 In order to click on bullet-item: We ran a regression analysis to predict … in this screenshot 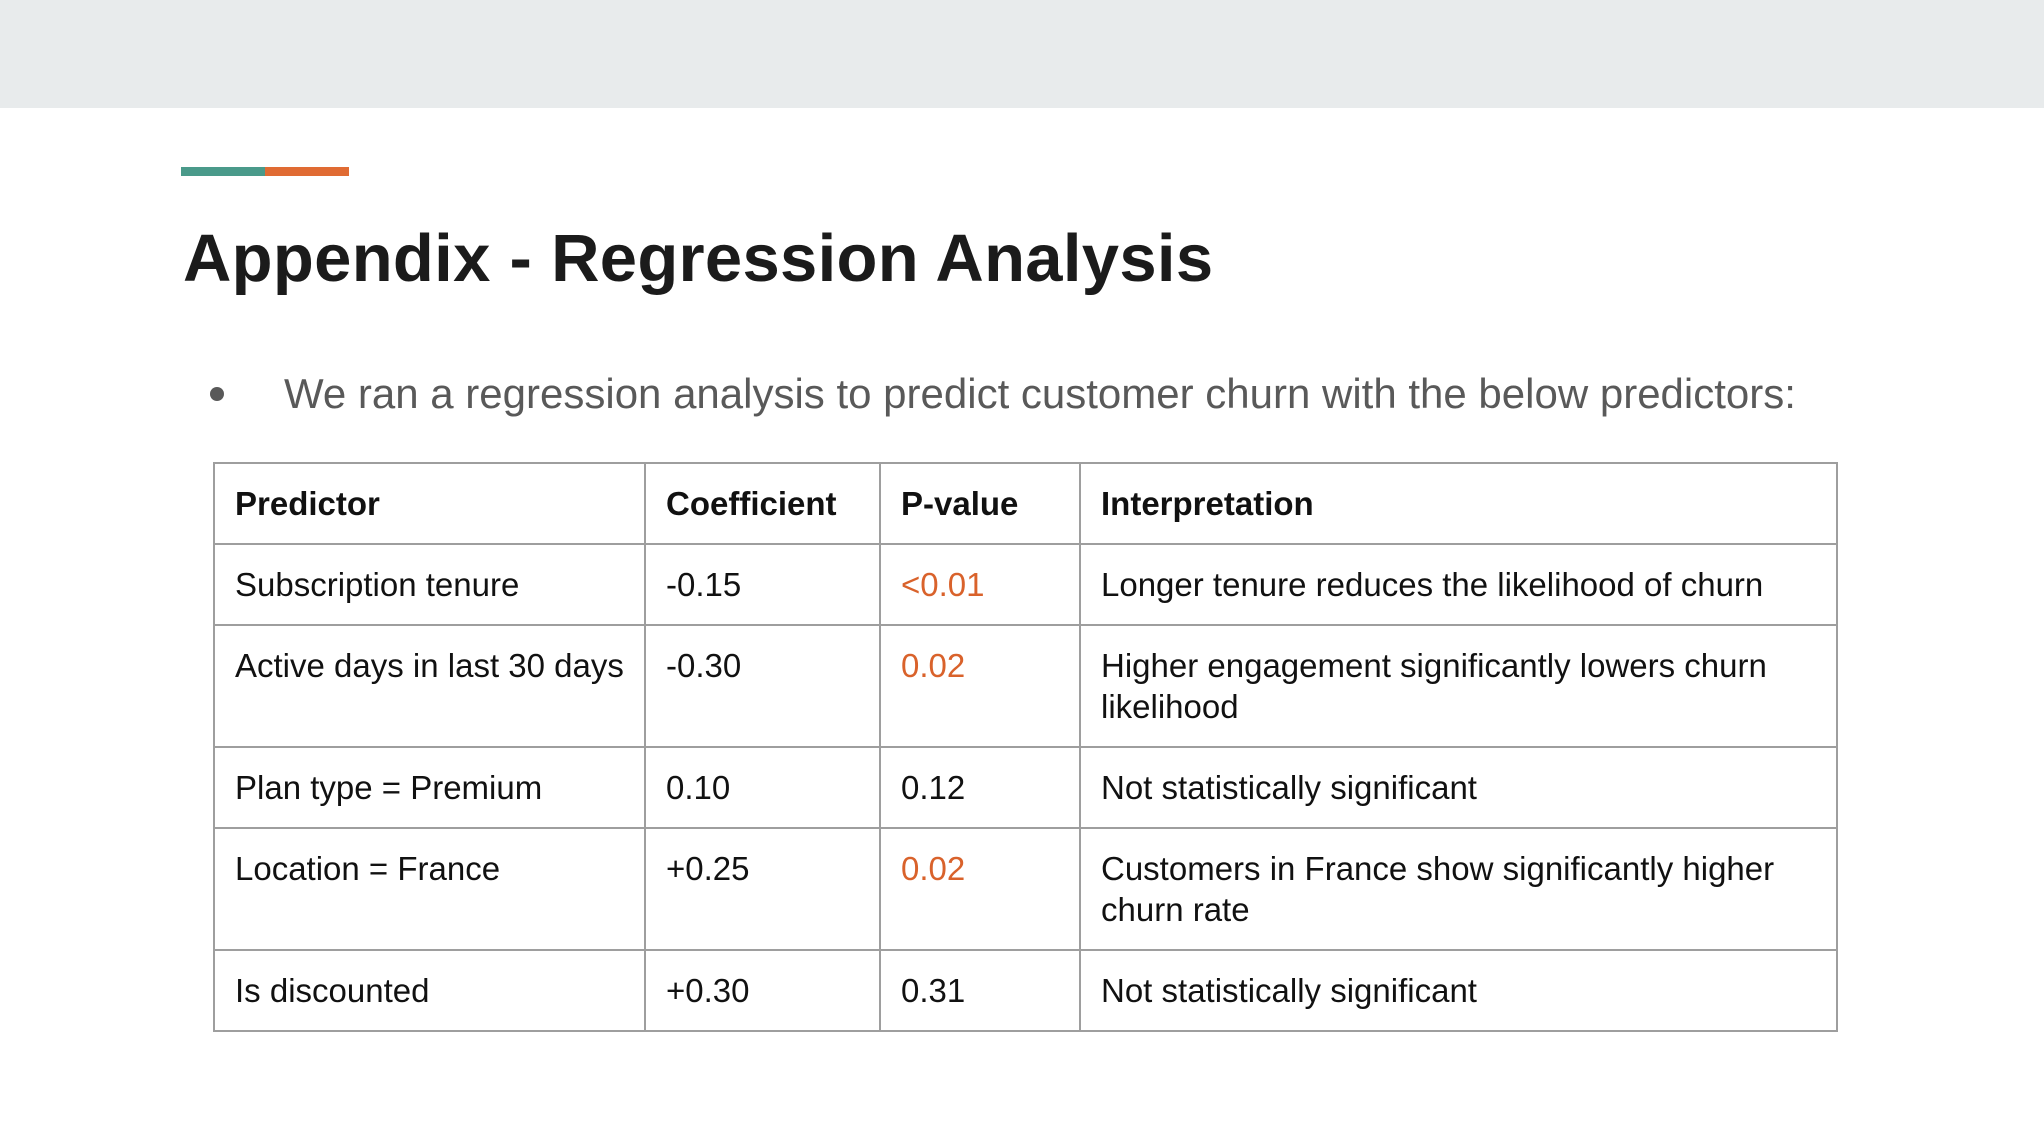, I will do `click(1003, 394)`.